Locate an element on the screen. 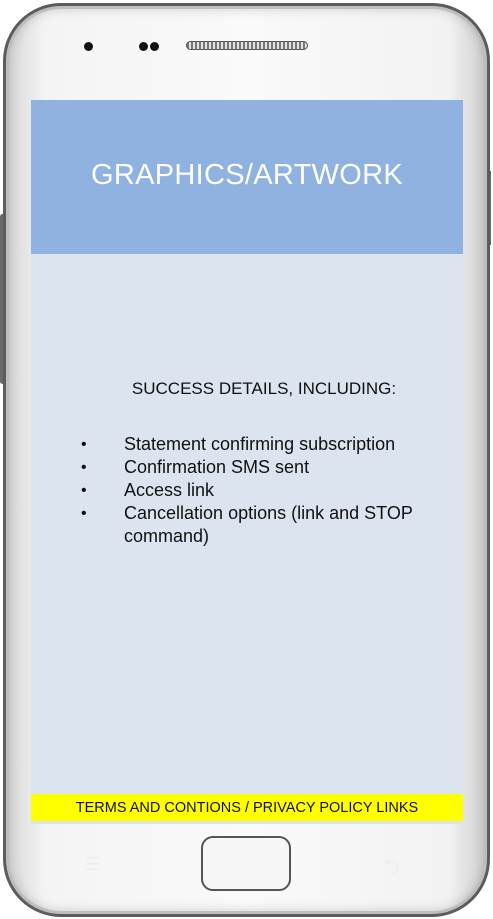 The image size is (493, 919). list-item: • Access link is located at coordinates (148, 490).